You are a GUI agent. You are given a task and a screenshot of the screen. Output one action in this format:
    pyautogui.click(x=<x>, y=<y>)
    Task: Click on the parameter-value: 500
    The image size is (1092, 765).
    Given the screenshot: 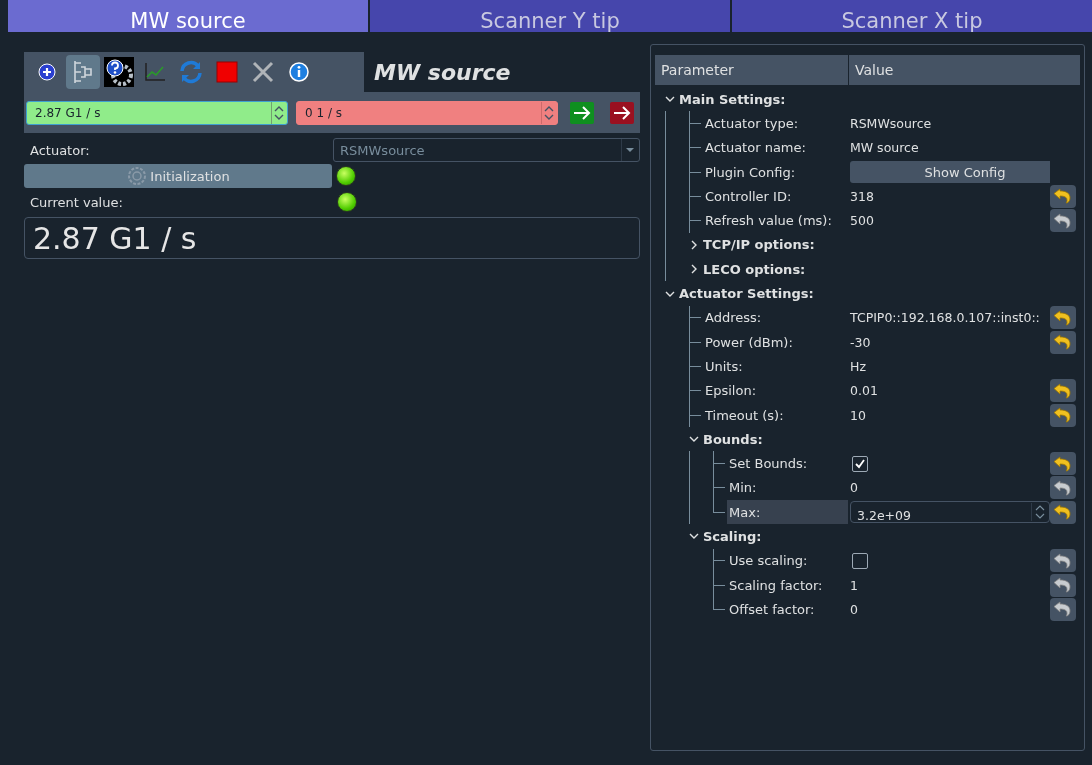 What is the action you would take?
    pyautogui.click(x=862, y=221)
    